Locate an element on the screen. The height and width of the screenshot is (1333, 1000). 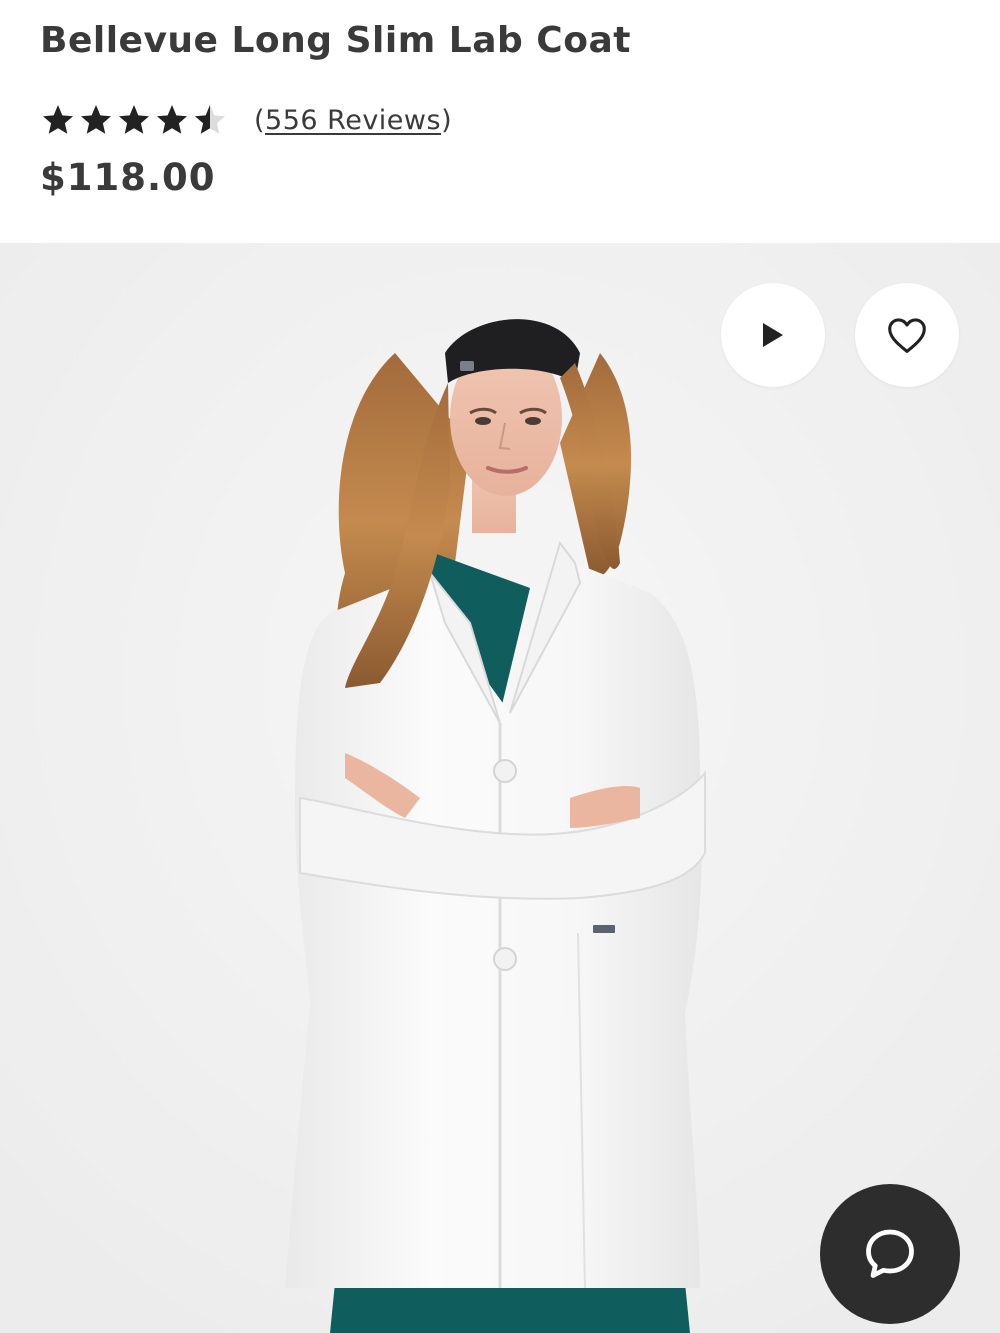
play-icon is located at coordinates (773, 335).